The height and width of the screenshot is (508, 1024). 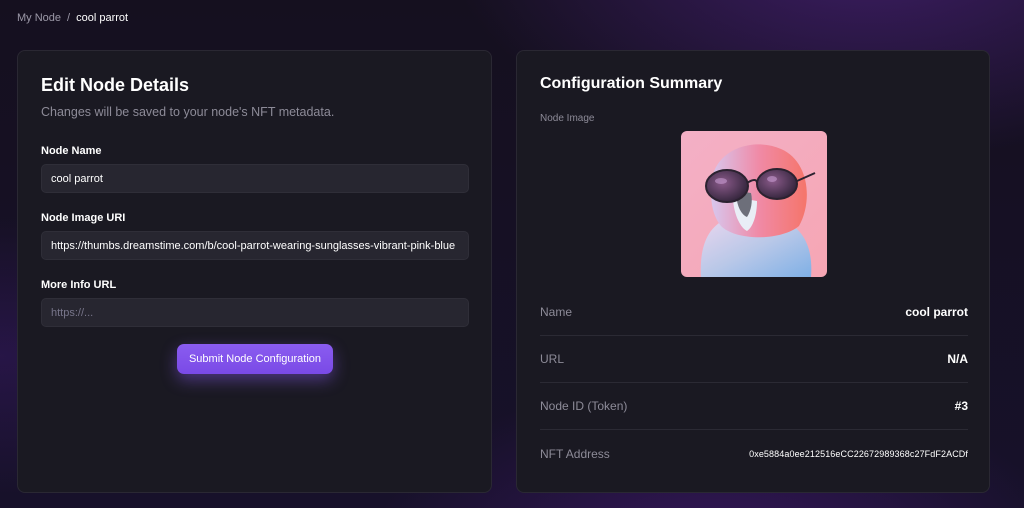 I want to click on summary-key: Name, so click(x=556, y=312).